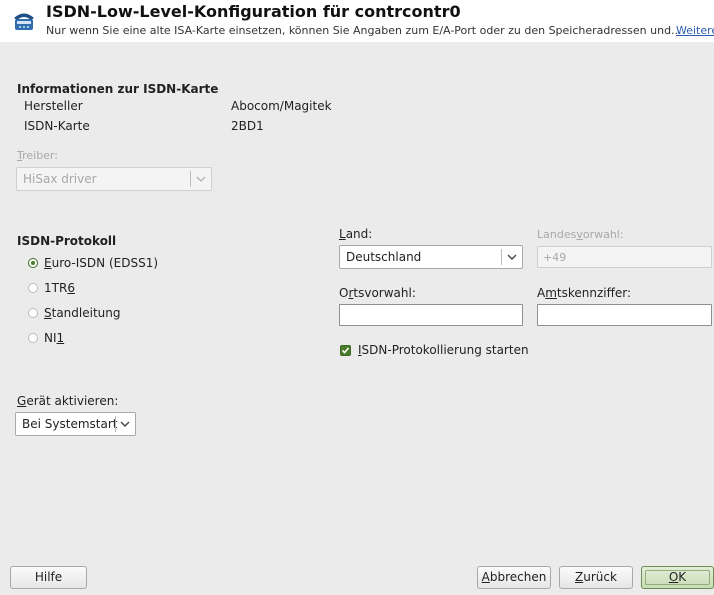  What do you see at coordinates (53, 106) in the screenshot?
I see `manufacturer-label: Hersteller` at bounding box center [53, 106].